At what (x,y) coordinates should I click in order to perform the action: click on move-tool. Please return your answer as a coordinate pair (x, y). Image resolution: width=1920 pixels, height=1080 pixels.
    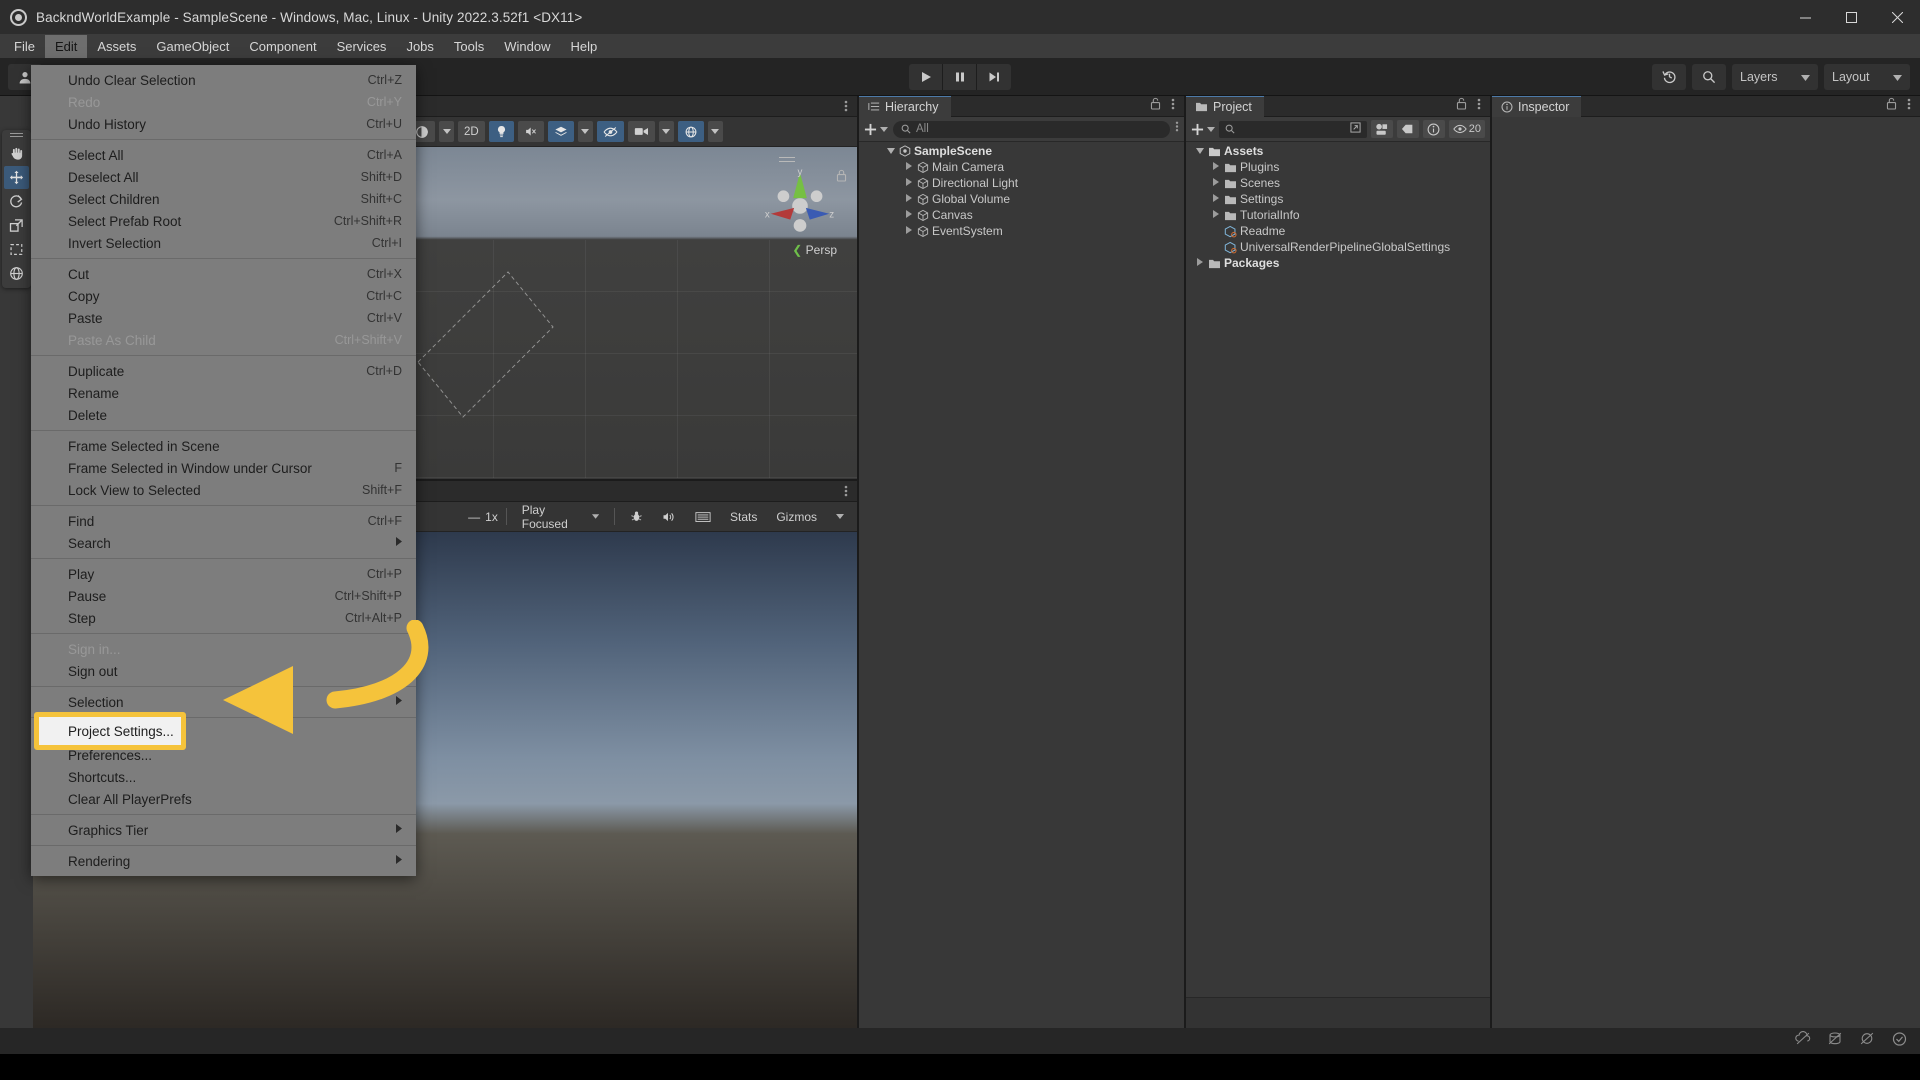
    Looking at the image, I should click on (16, 177).